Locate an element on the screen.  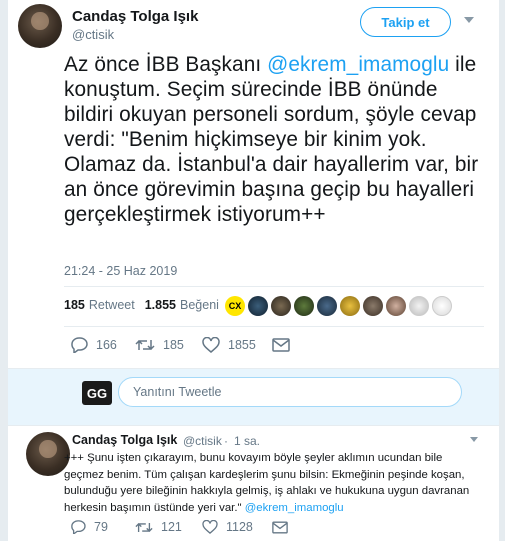
page-left-margin is located at coordinates (4, 270).